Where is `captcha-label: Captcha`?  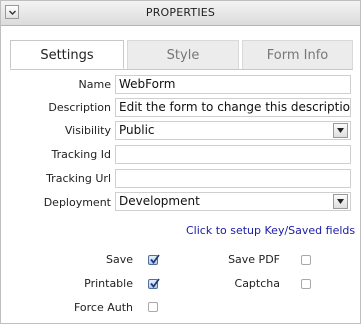
captcha-label: Captcha is located at coordinates (257, 283).